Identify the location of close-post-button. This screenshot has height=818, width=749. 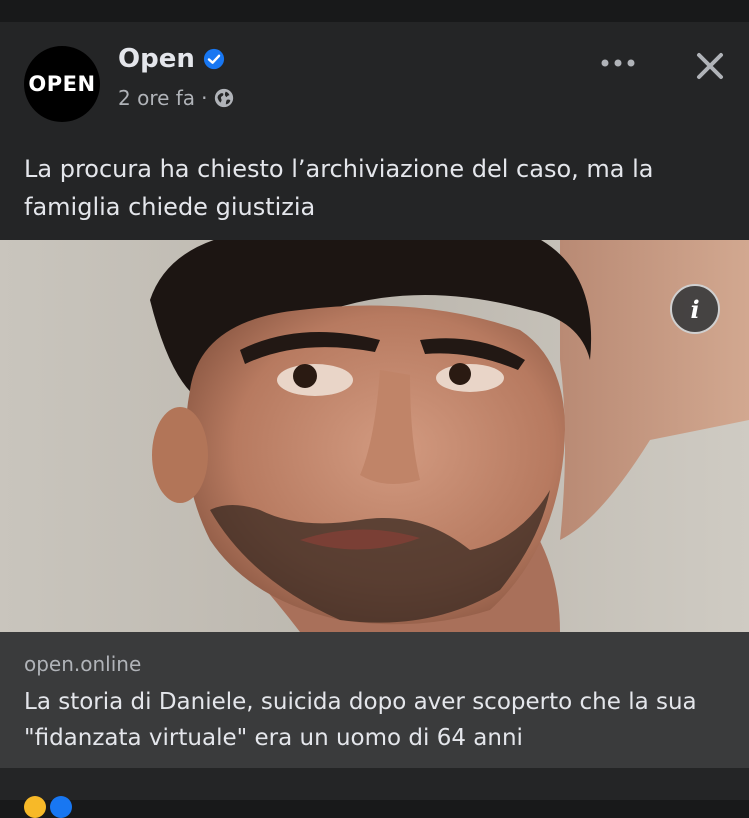
(710, 66).